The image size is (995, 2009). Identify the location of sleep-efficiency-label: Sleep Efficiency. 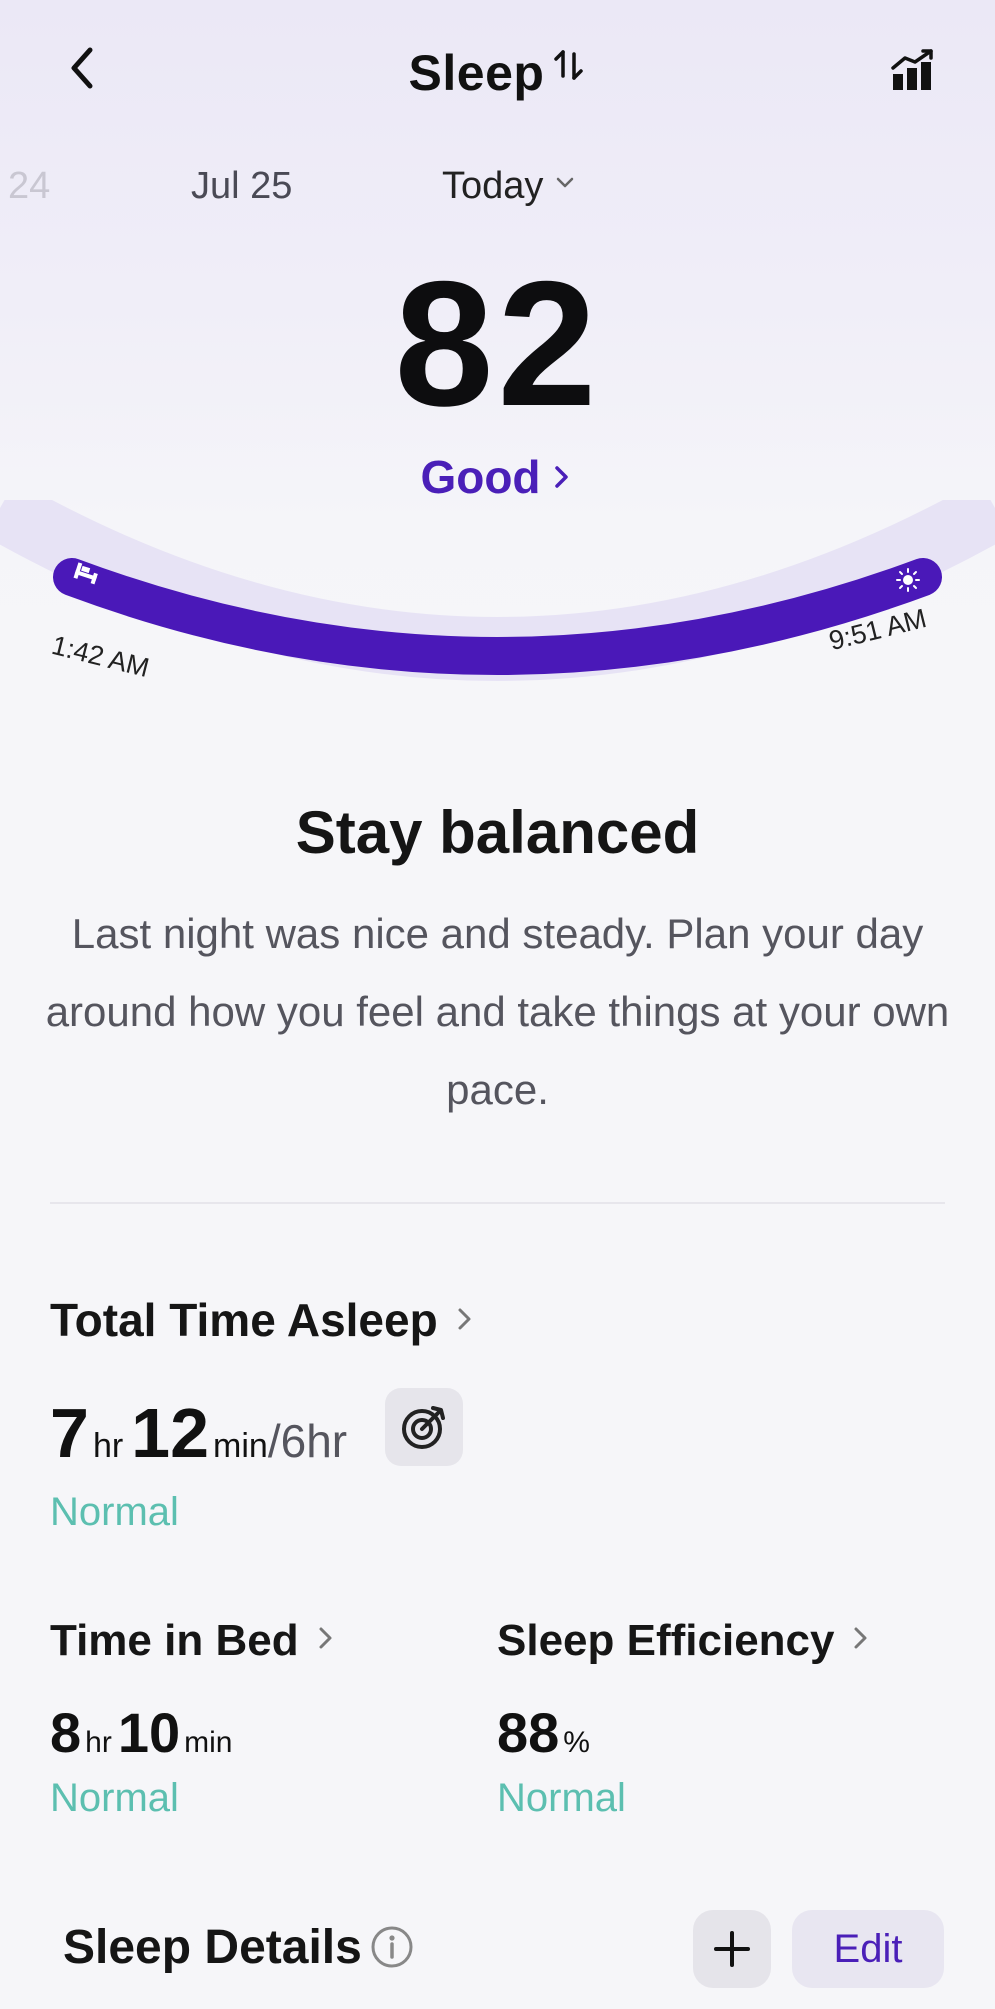
(666, 1640).